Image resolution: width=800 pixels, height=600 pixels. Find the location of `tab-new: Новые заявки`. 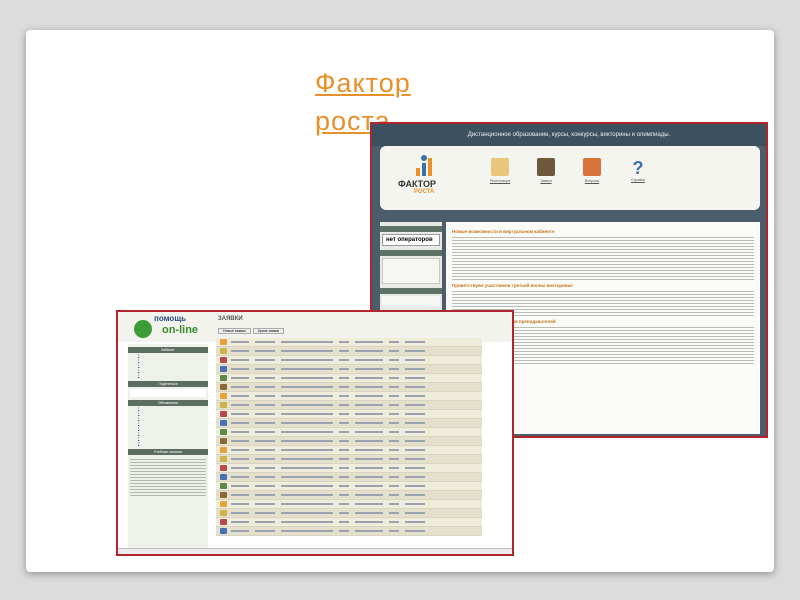

tab-new: Новые заявки is located at coordinates (234, 331).